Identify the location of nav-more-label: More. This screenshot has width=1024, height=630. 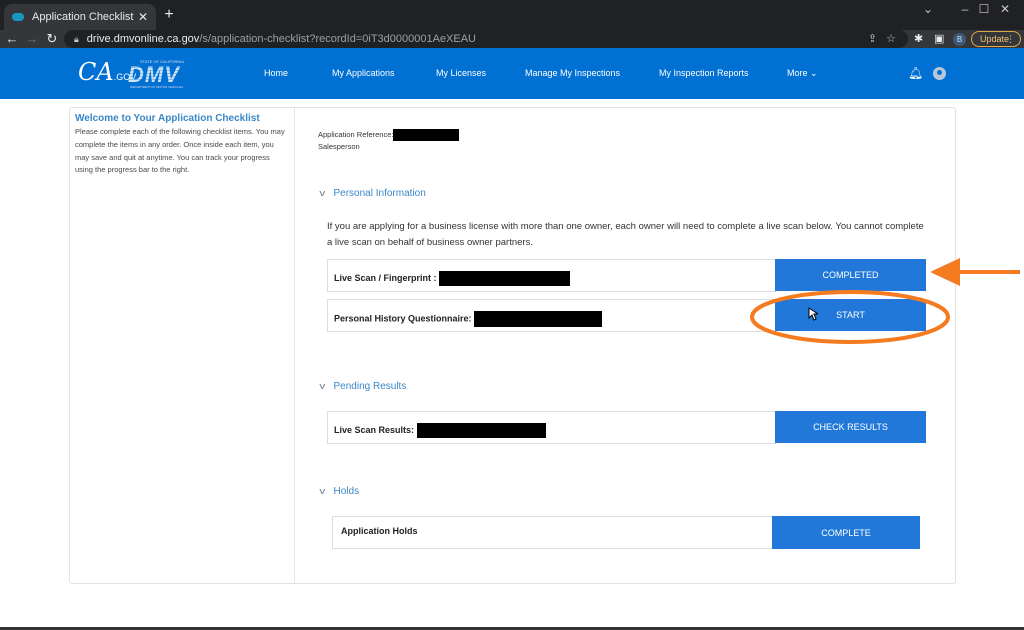
(797, 73).